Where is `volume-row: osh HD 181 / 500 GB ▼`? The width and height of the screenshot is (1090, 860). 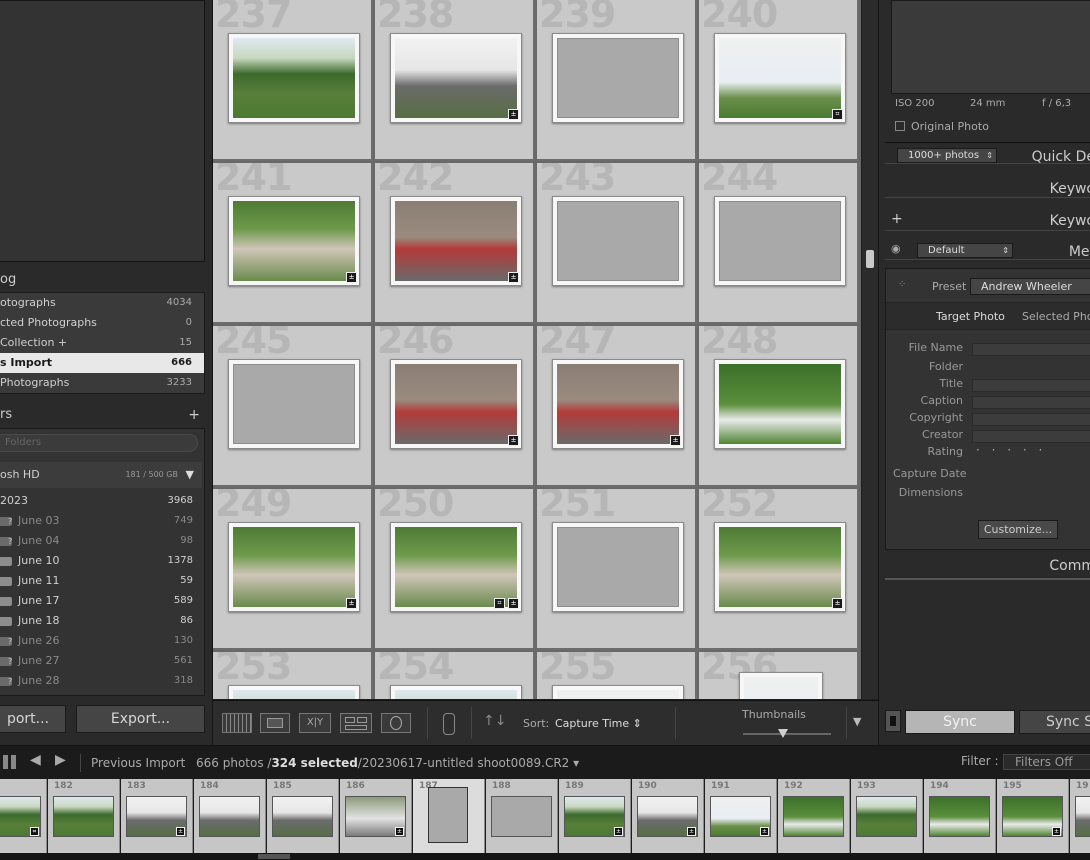
volume-row: osh HD 181 / 500 GB ▼ is located at coordinates (101, 475).